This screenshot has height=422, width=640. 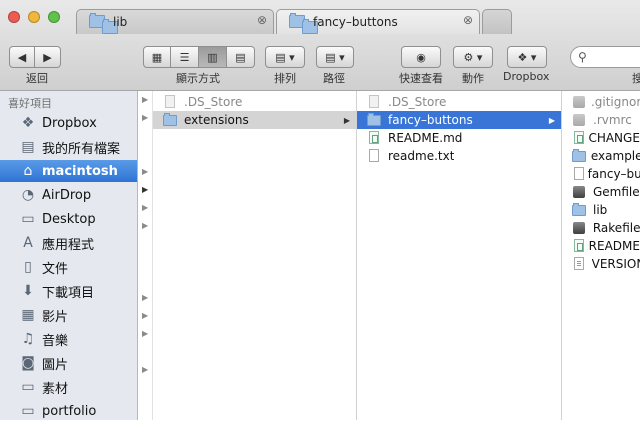 I want to click on file-row: VERSION, so click(x=601, y=264).